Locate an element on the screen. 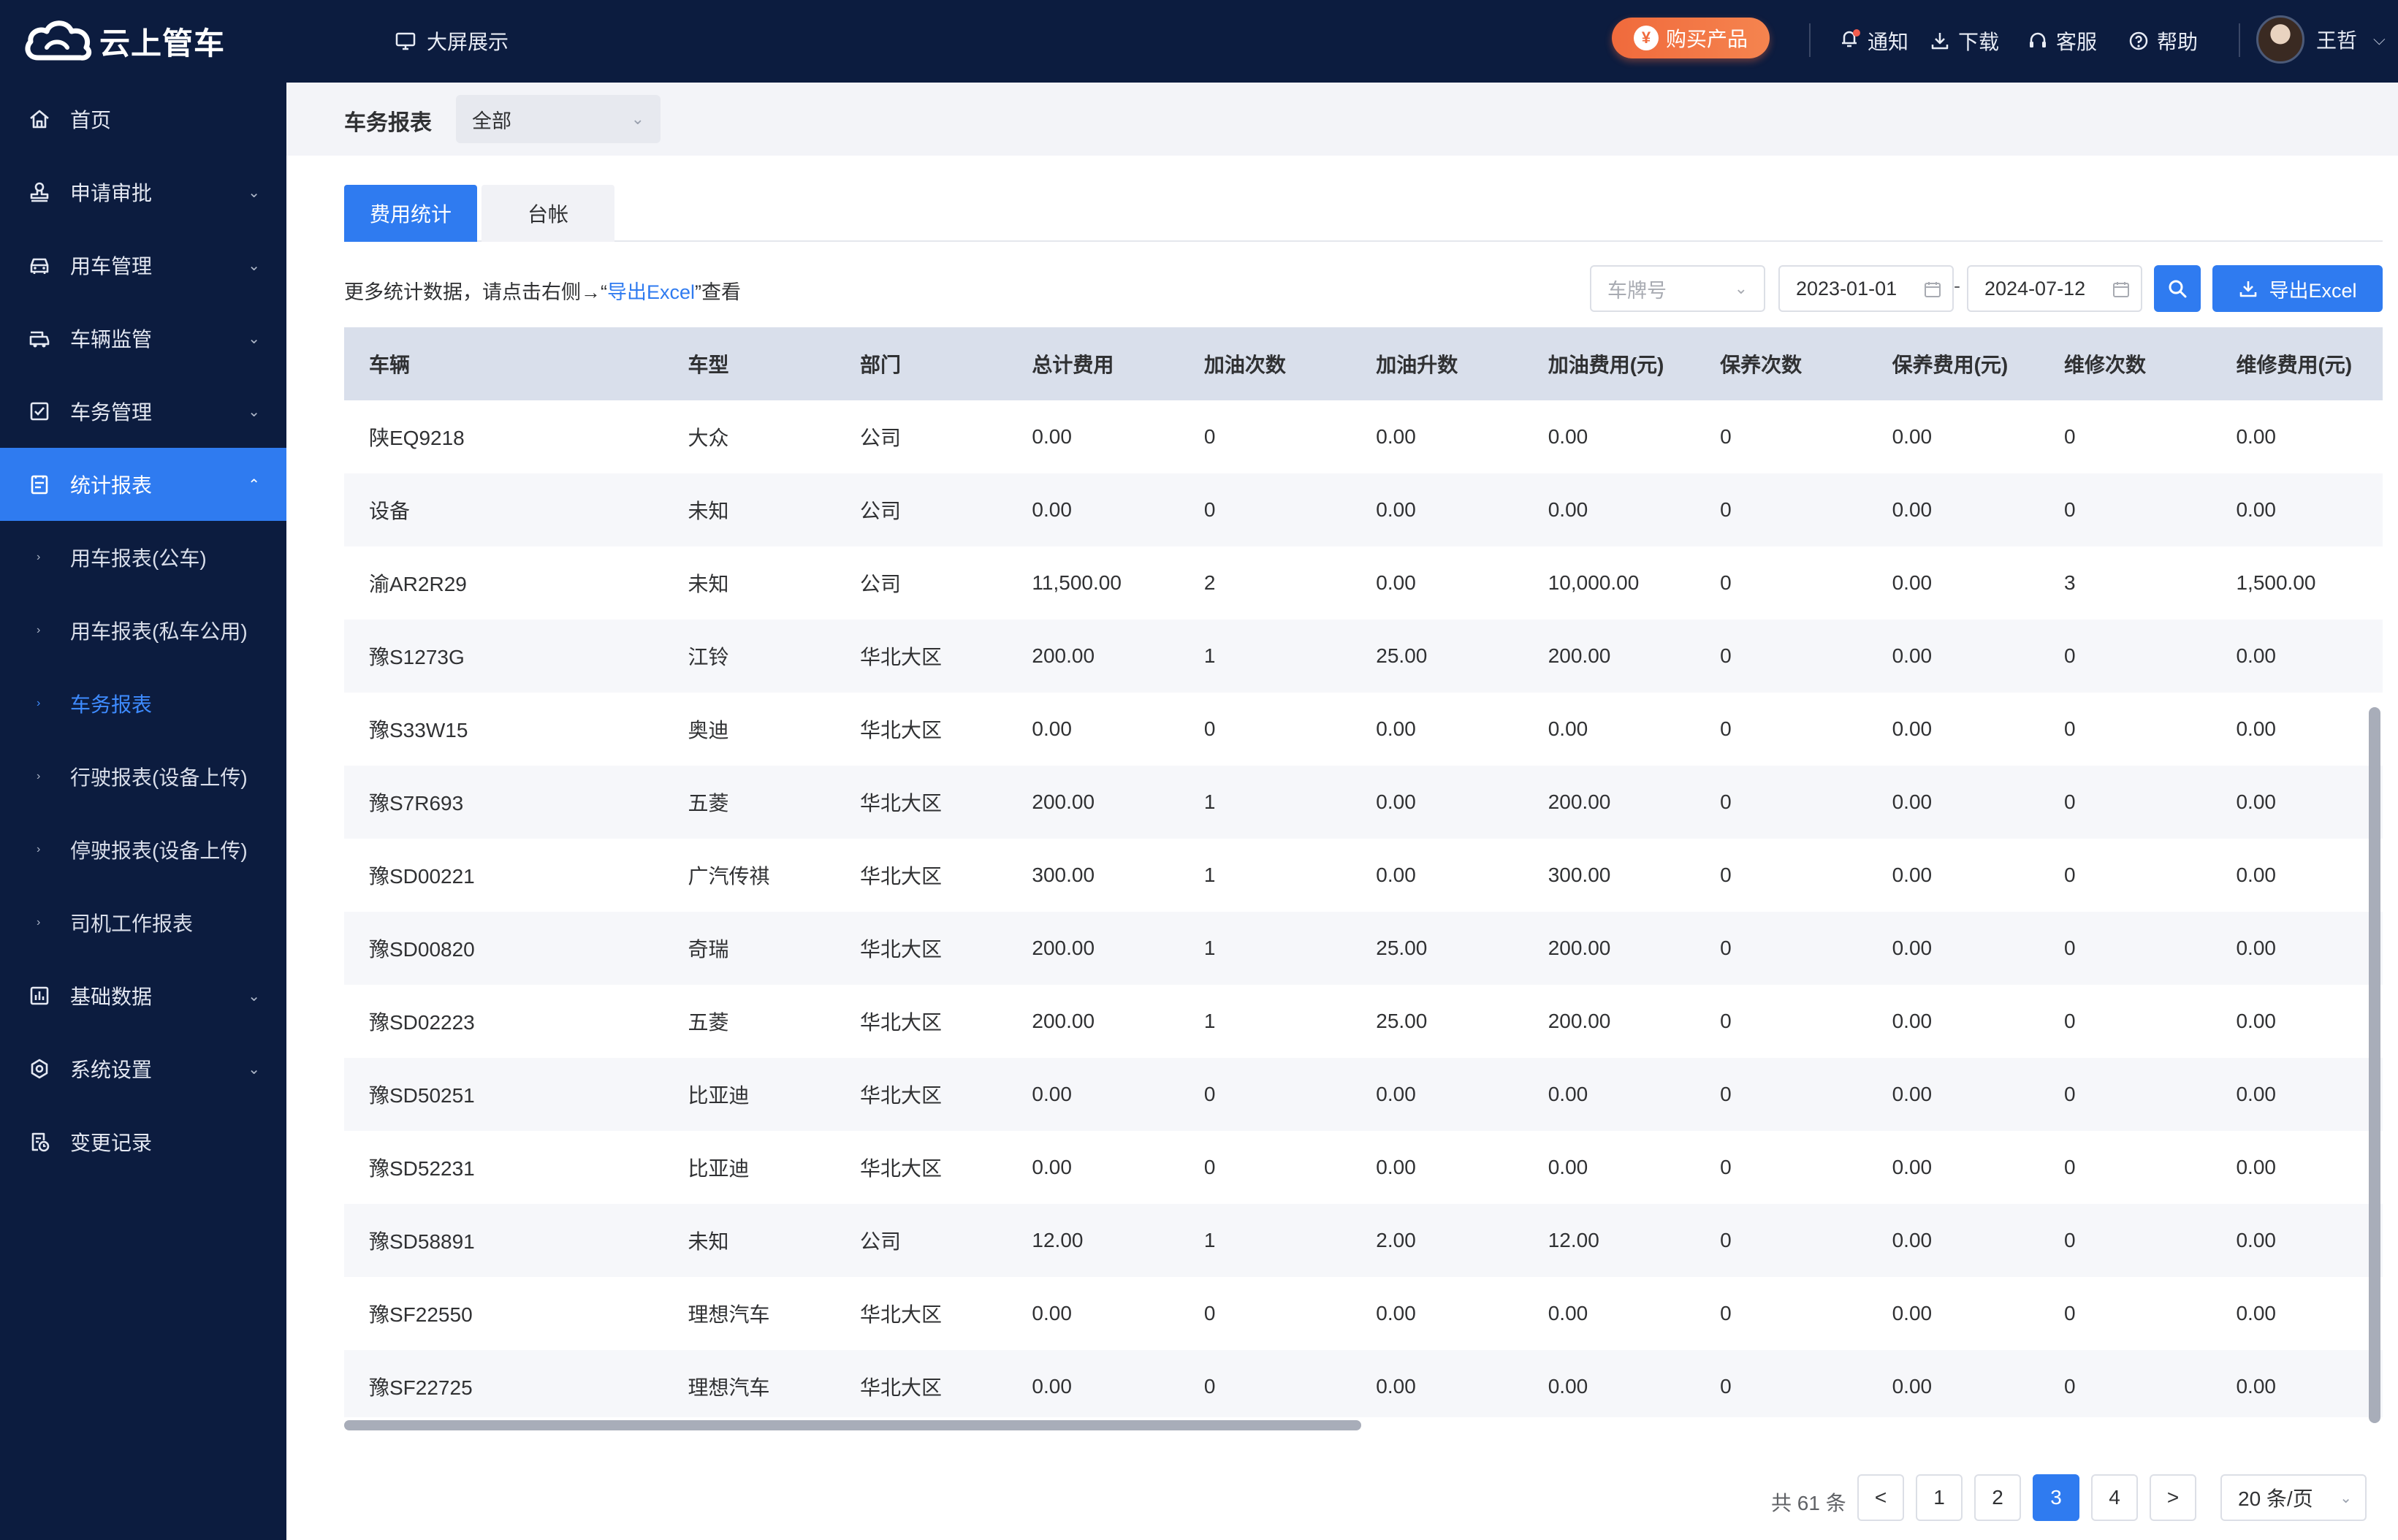 The image size is (2398, 1540). sidebar-item-car-usage: 用车管理 ⌄ is located at coordinates (143, 265).